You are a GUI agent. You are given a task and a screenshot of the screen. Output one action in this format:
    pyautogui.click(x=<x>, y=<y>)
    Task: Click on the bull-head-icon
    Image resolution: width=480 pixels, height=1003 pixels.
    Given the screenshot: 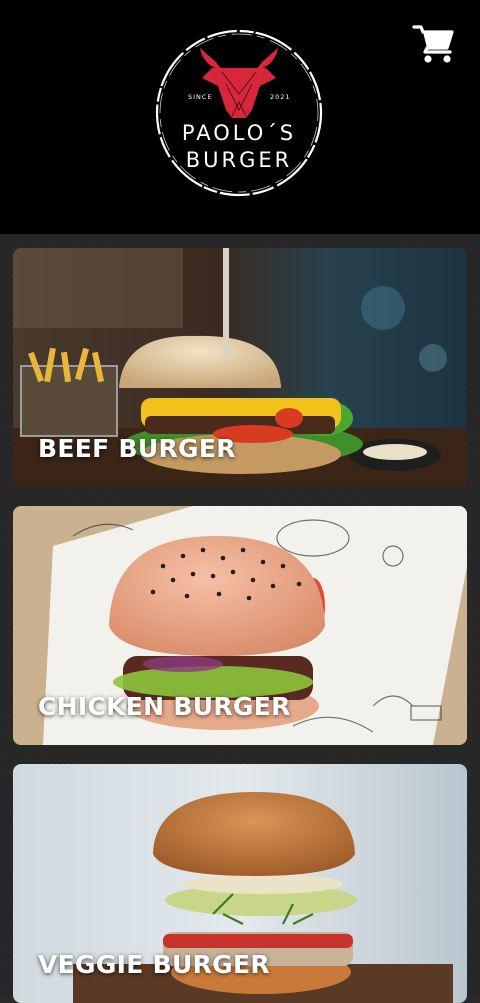 What is the action you would take?
    pyautogui.click(x=239, y=83)
    